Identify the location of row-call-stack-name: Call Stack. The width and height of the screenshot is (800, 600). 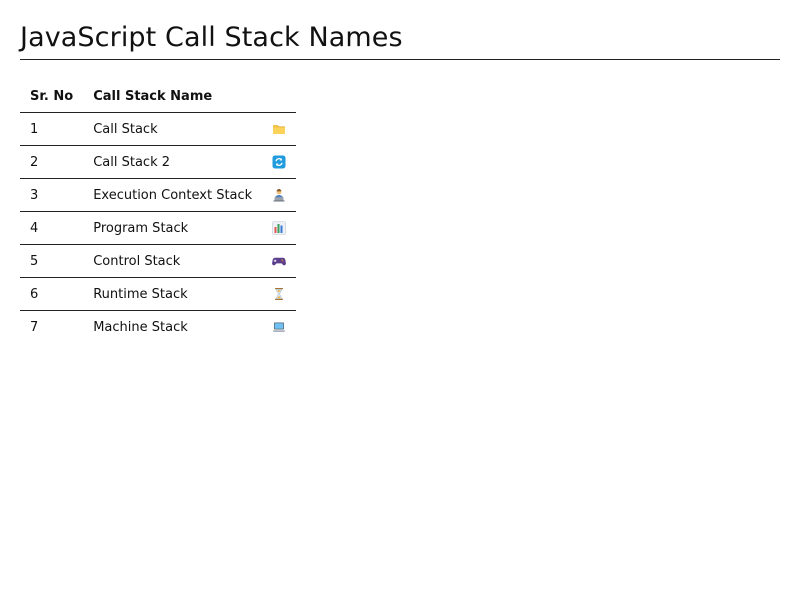
(173, 129).